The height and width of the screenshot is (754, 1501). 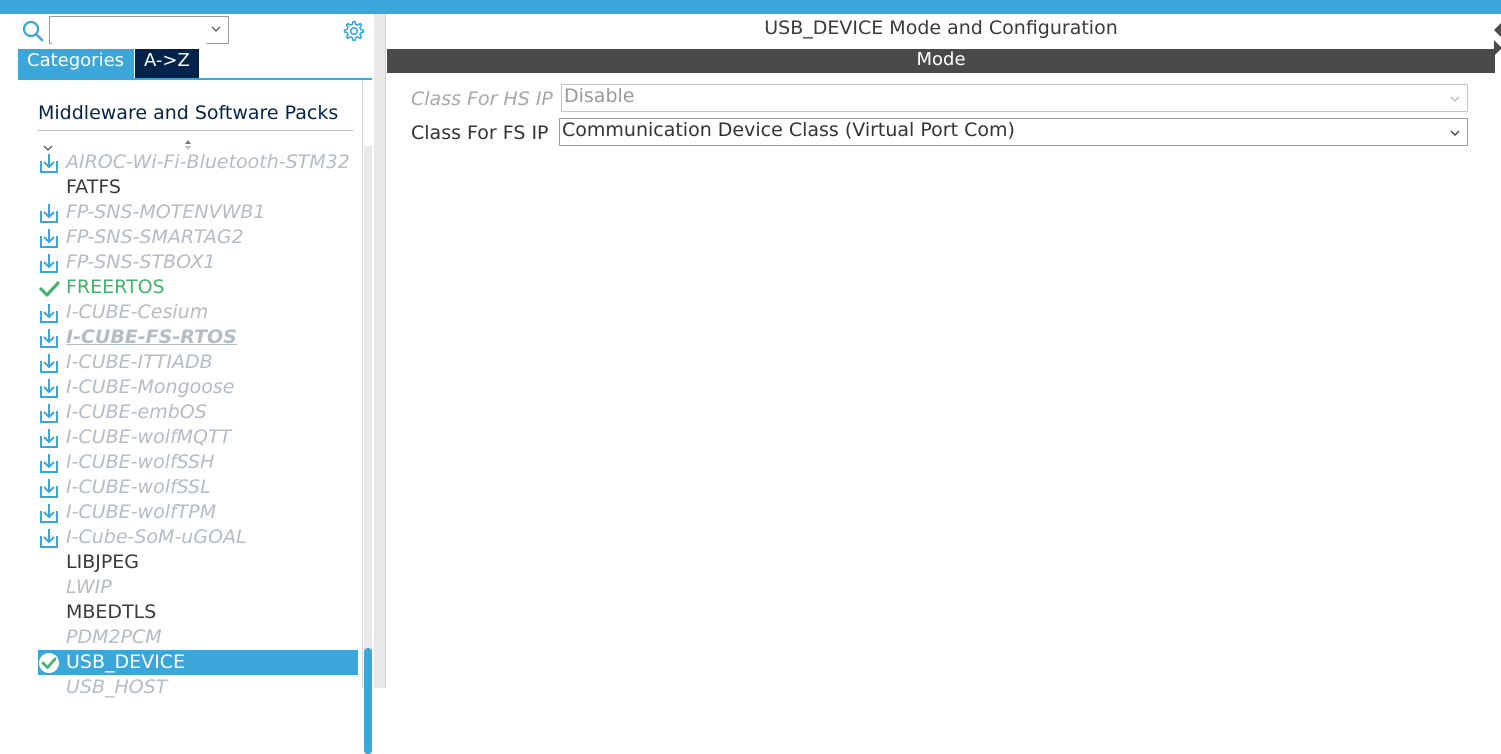 What do you see at coordinates (198, 287) in the screenshot?
I see `list-item: FREERTOS` at bounding box center [198, 287].